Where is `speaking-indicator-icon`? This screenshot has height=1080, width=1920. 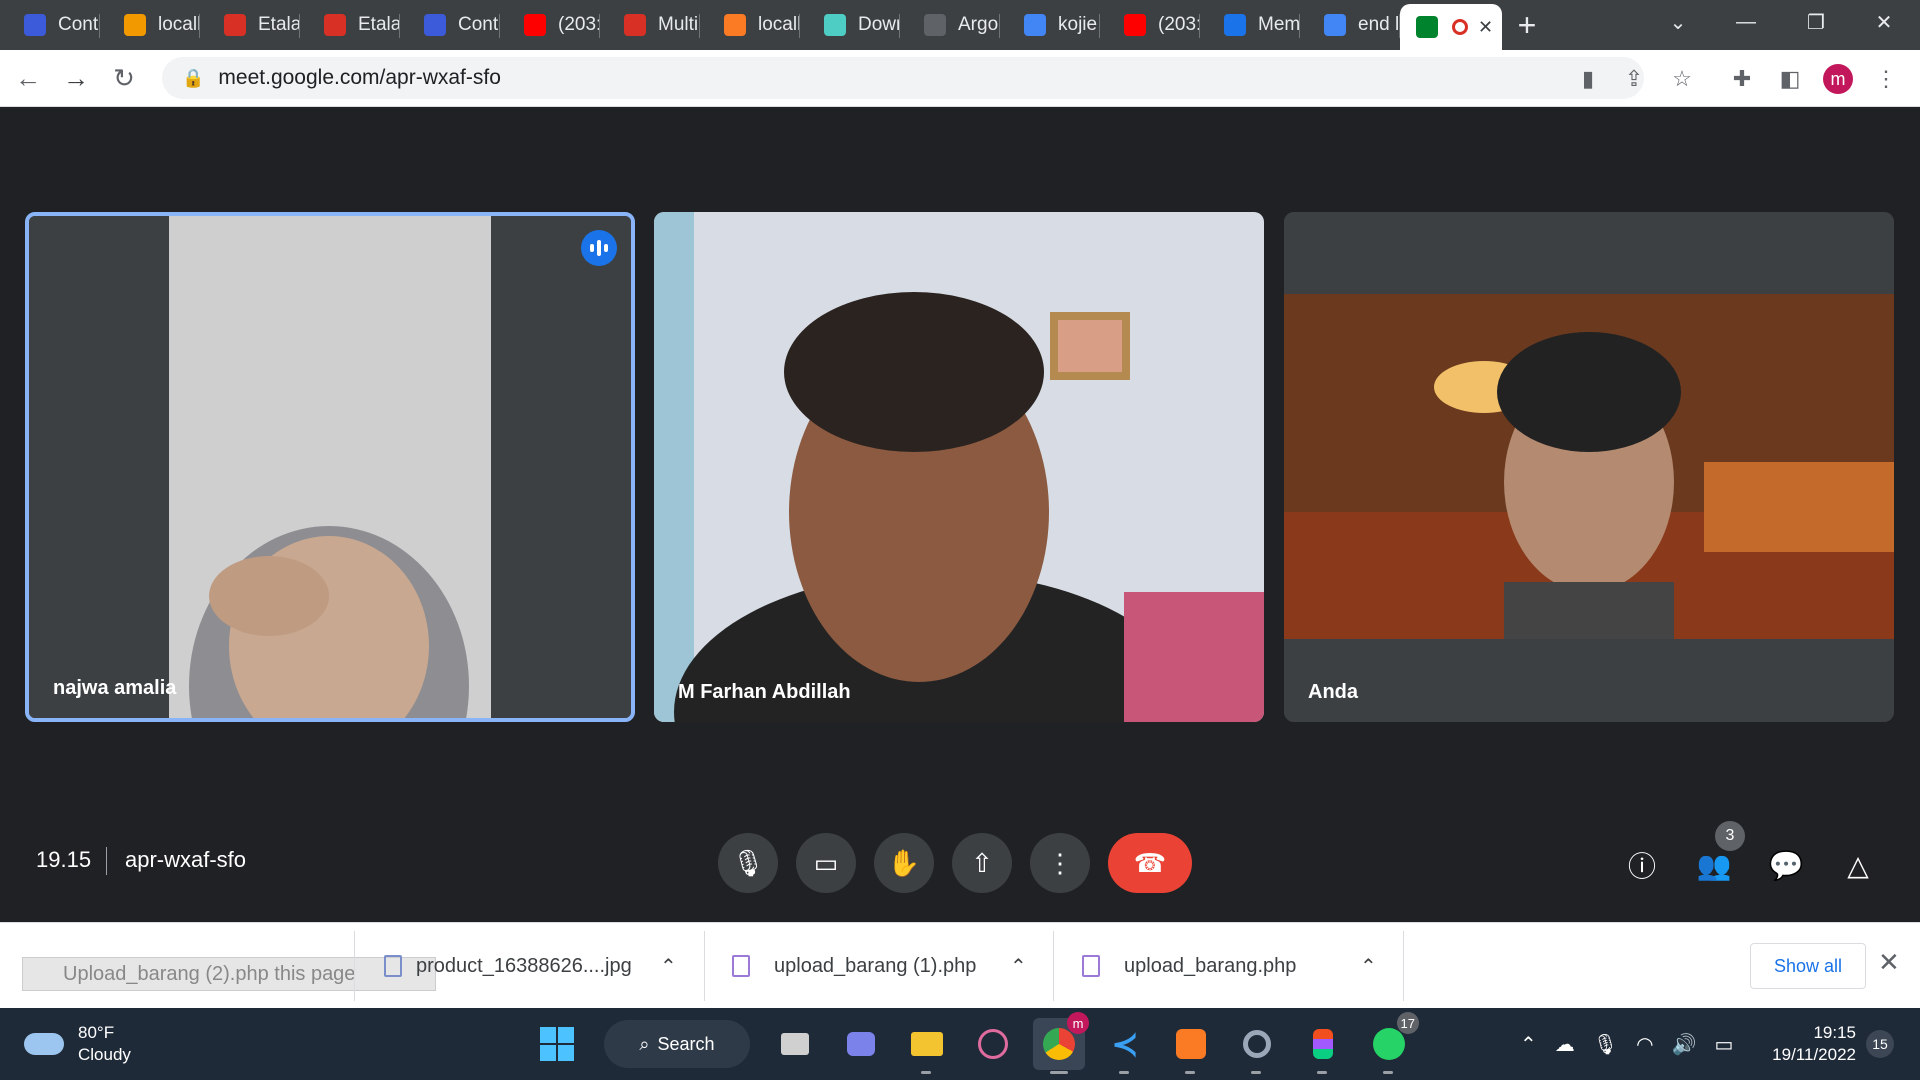
speaking-indicator-icon is located at coordinates (599, 248).